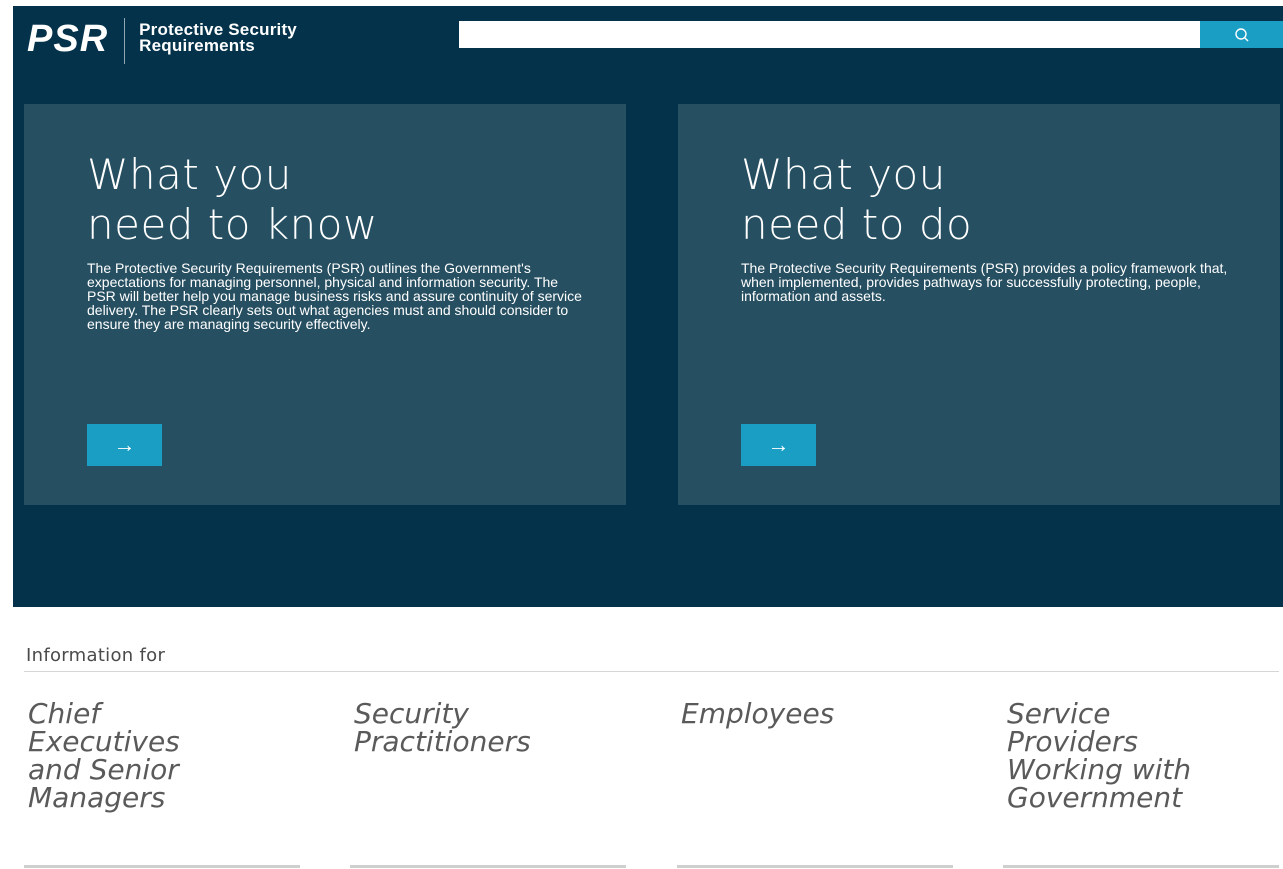  I want to click on search-icon, so click(1242, 34).